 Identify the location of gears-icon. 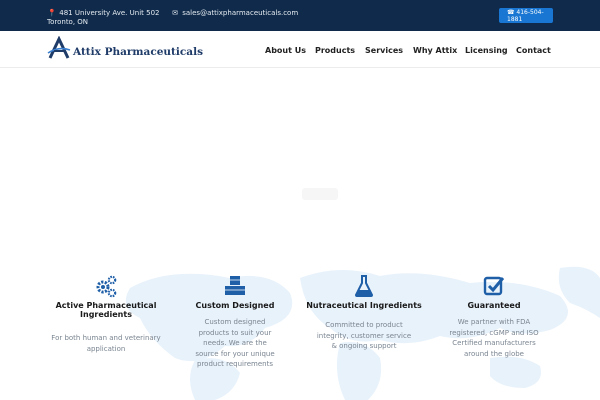
(106, 286).